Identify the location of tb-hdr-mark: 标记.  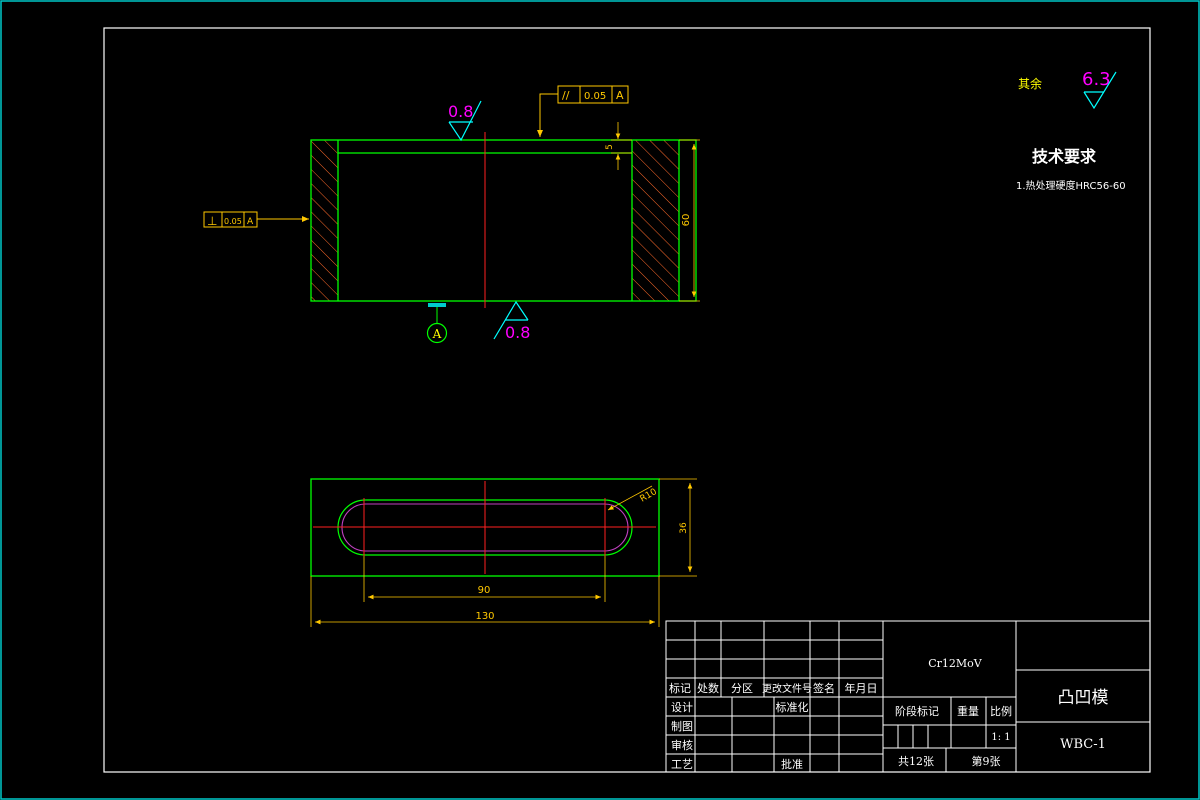
(680, 688).